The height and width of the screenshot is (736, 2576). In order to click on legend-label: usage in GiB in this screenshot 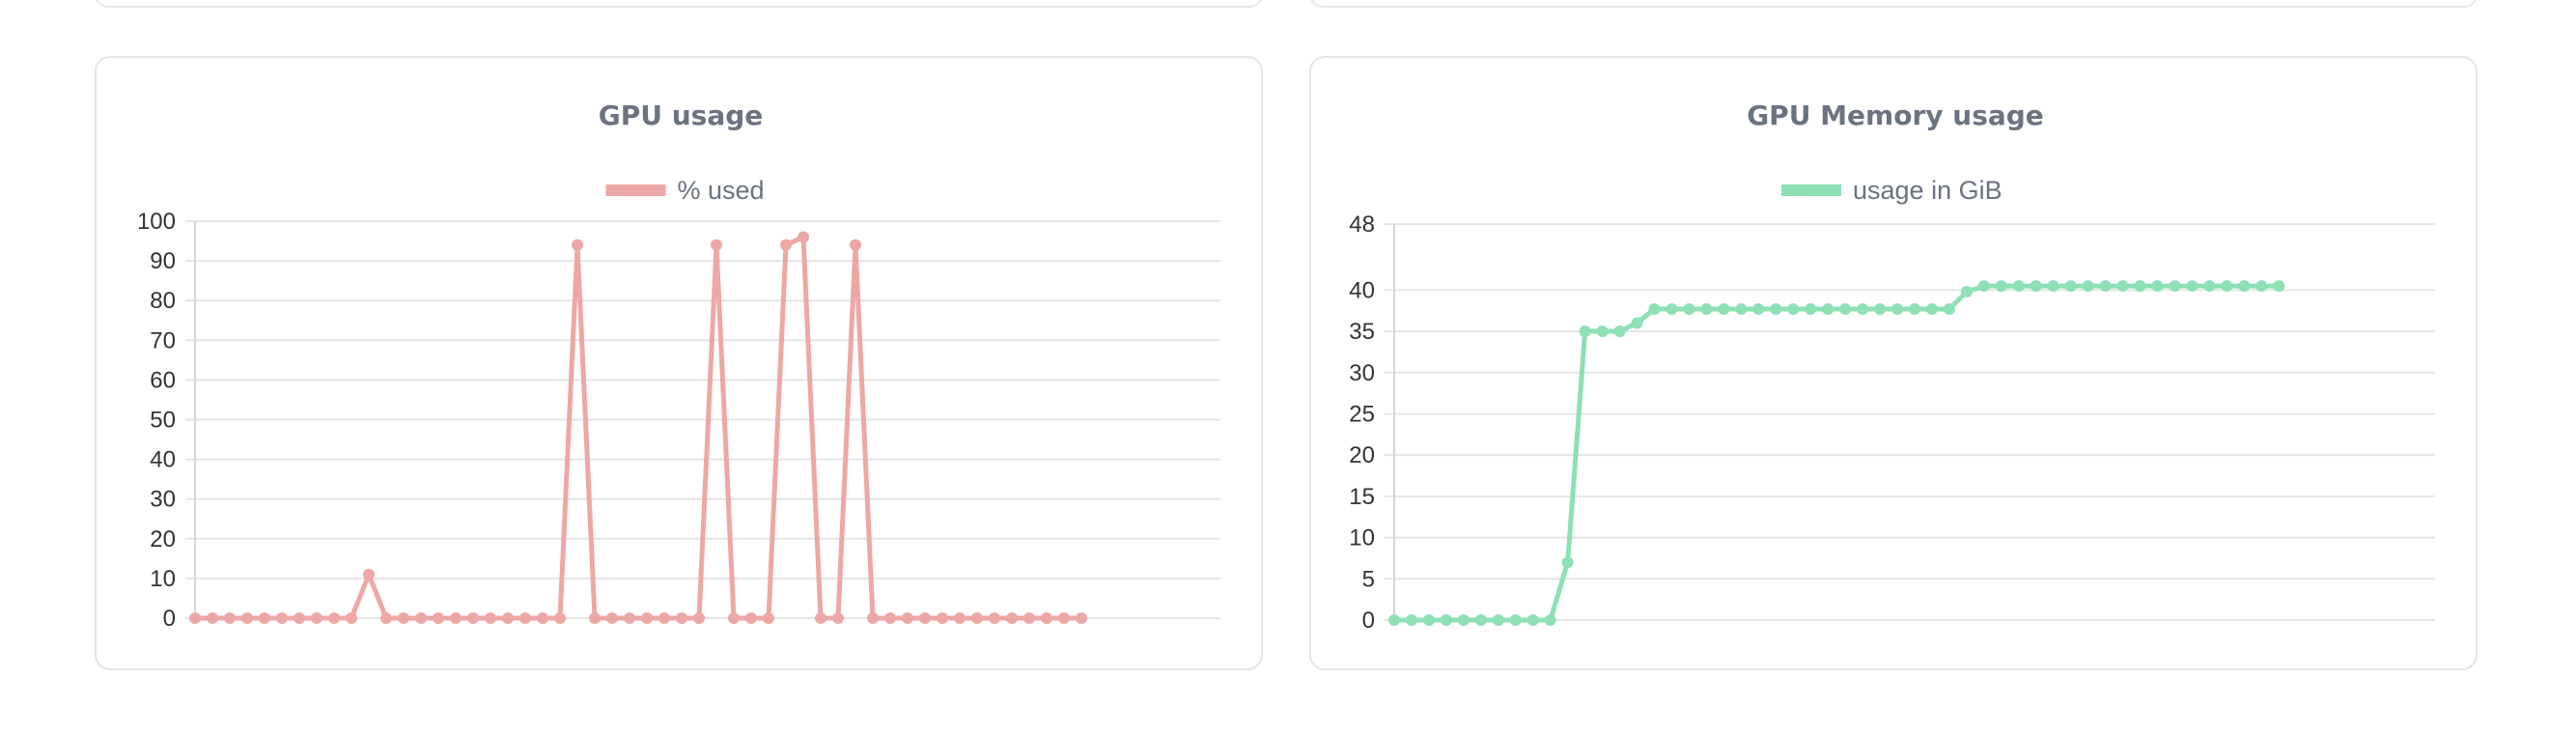, I will do `click(1928, 190)`.